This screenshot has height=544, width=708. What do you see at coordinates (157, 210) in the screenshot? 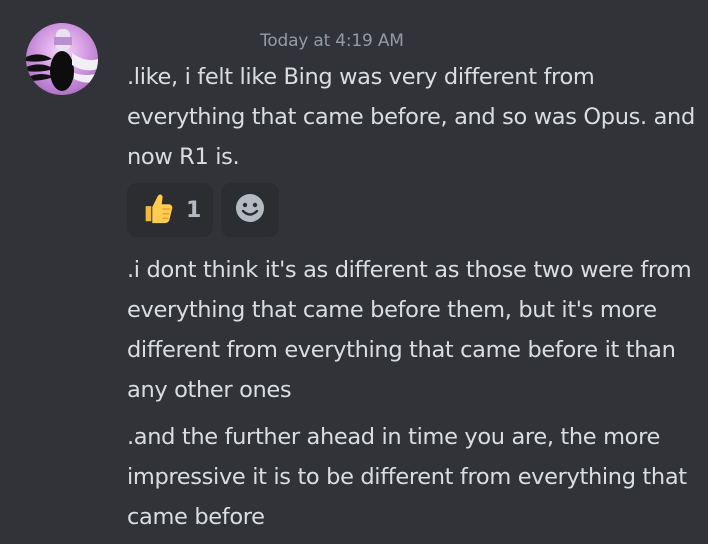
I see `thumbs-up-icon` at bounding box center [157, 210].